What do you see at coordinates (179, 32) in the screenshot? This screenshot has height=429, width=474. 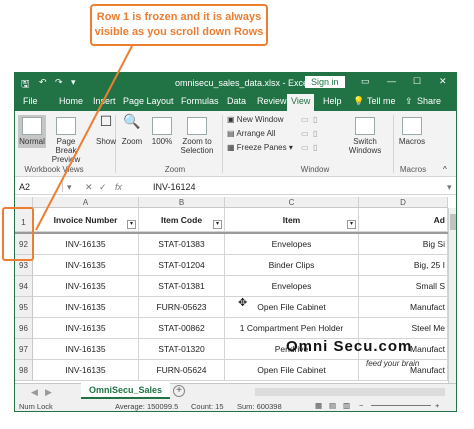 I see `callout-line-2: visible as you scroll down Rows` at bounding box center [179, 32].